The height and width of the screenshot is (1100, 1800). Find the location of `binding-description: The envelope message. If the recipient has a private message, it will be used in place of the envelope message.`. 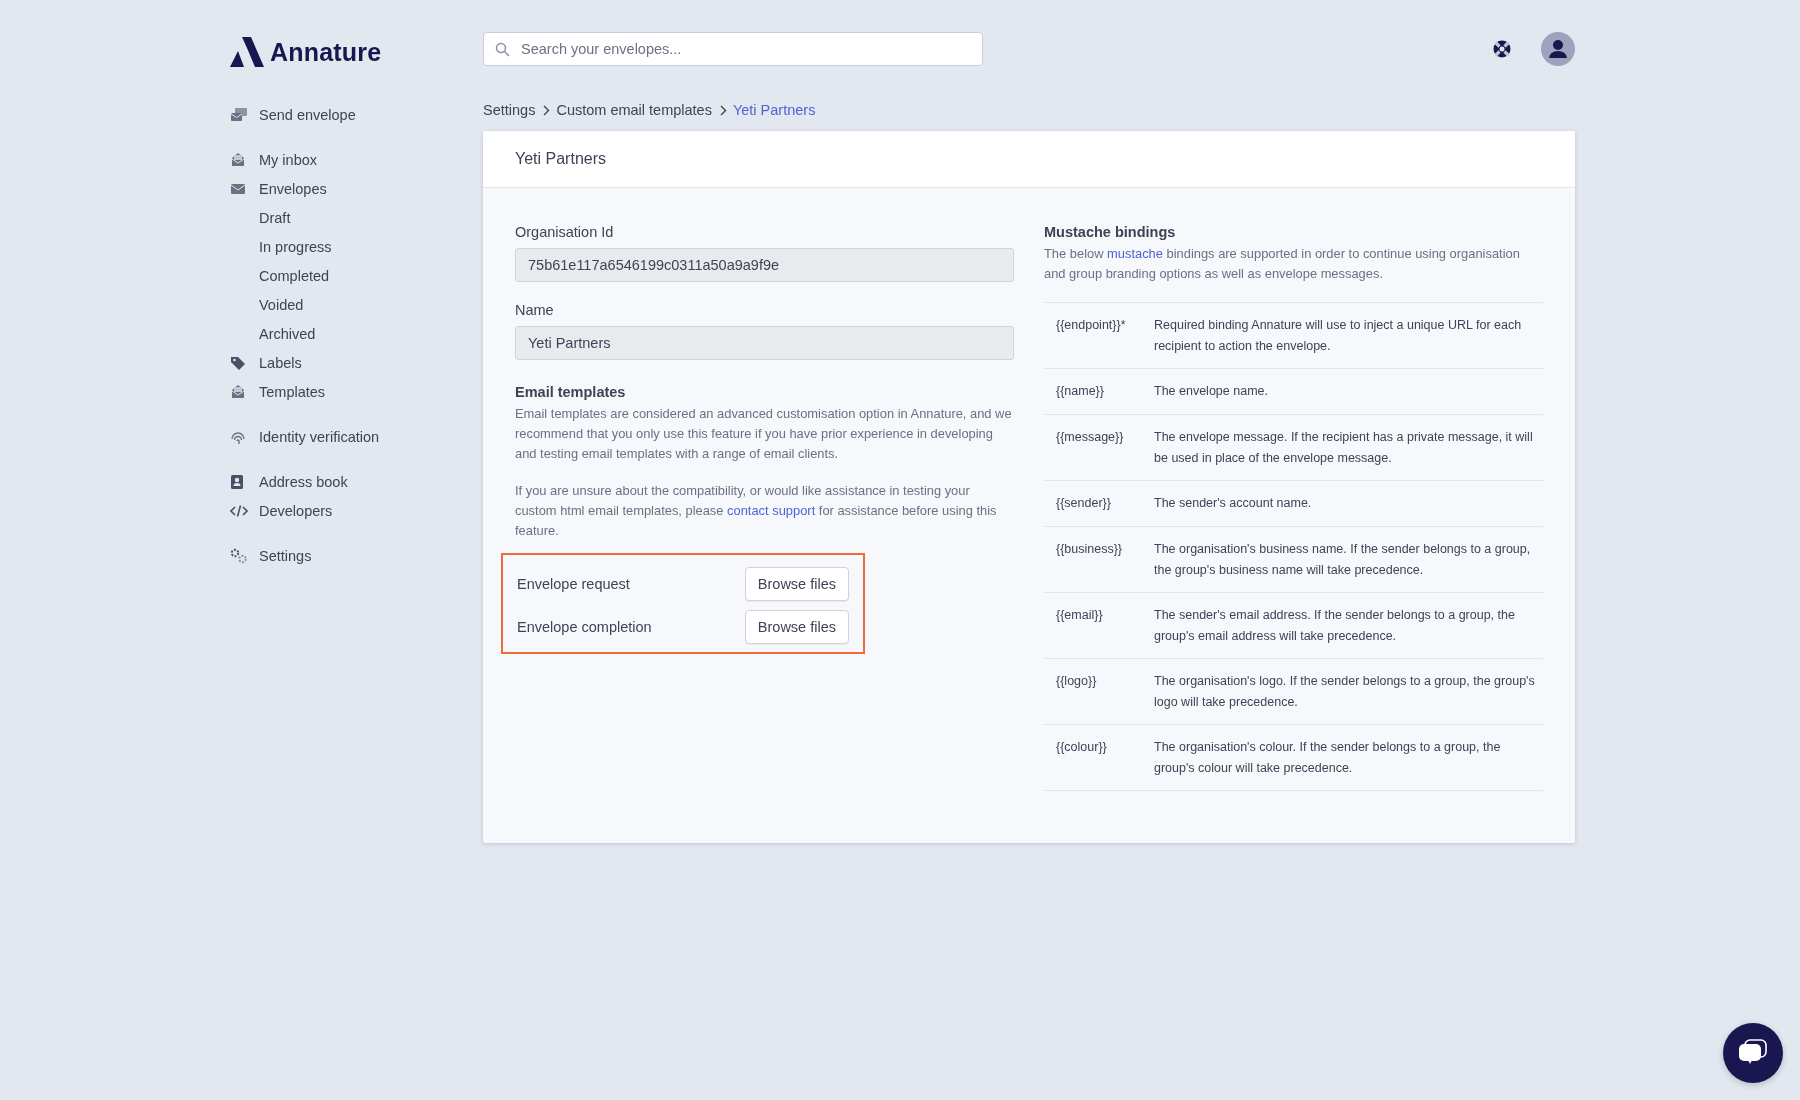

binding-description: The envelope message. If the recipient has a private message, it will be used in place of the envelope message. is located at coordinates (1344, 447).